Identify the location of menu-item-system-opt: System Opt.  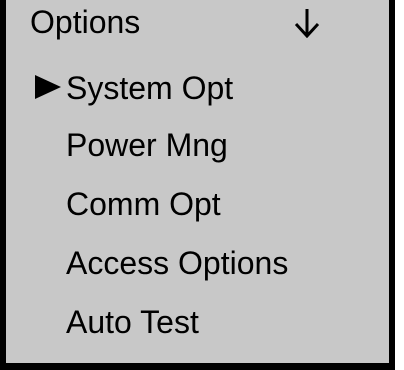
(226, 88).